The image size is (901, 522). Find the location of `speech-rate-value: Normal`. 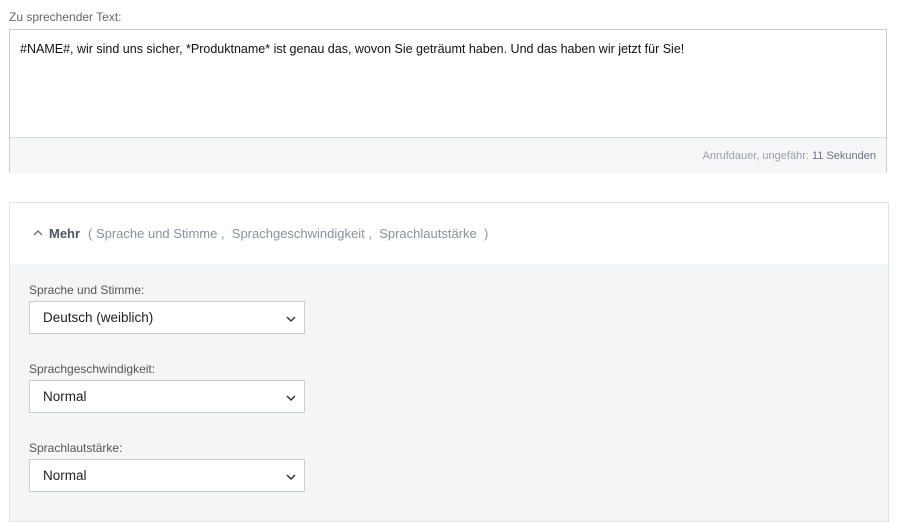

speech-rate-value: Normal is located at coordinates (65, 396).